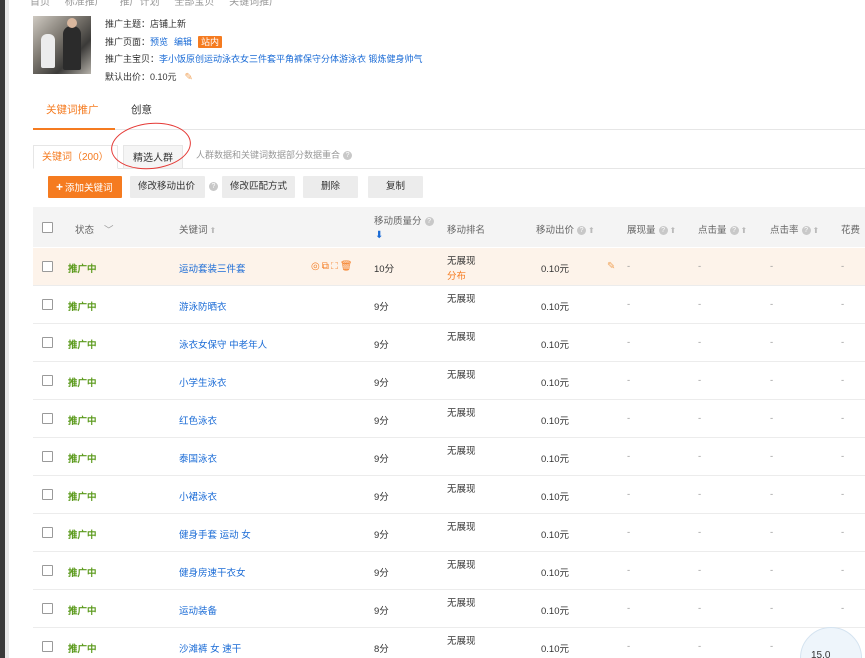  Describe the element at coordinates (466, 230) in the screenshot. I see `header-rank: 移动排名` at that location.